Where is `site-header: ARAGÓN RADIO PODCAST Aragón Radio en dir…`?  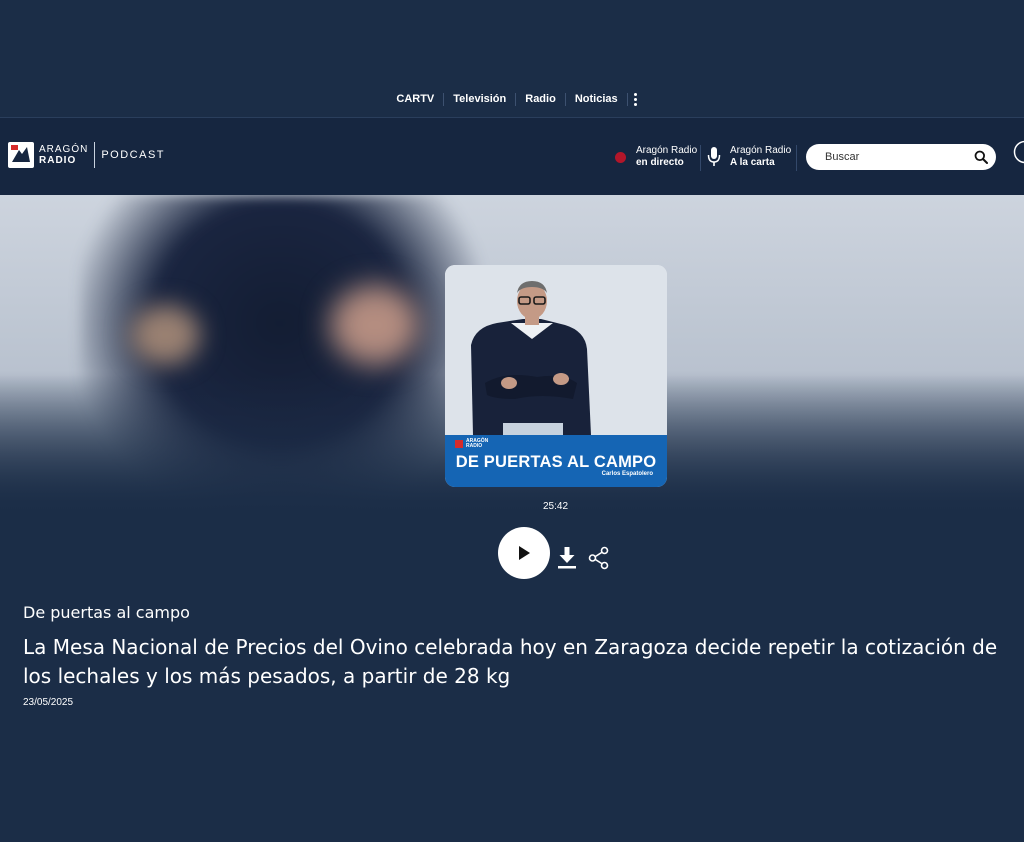 site-header: ARAGÓN RADIO PODCAST Aragón Radio en dir… is located at coordinates (512, 156).